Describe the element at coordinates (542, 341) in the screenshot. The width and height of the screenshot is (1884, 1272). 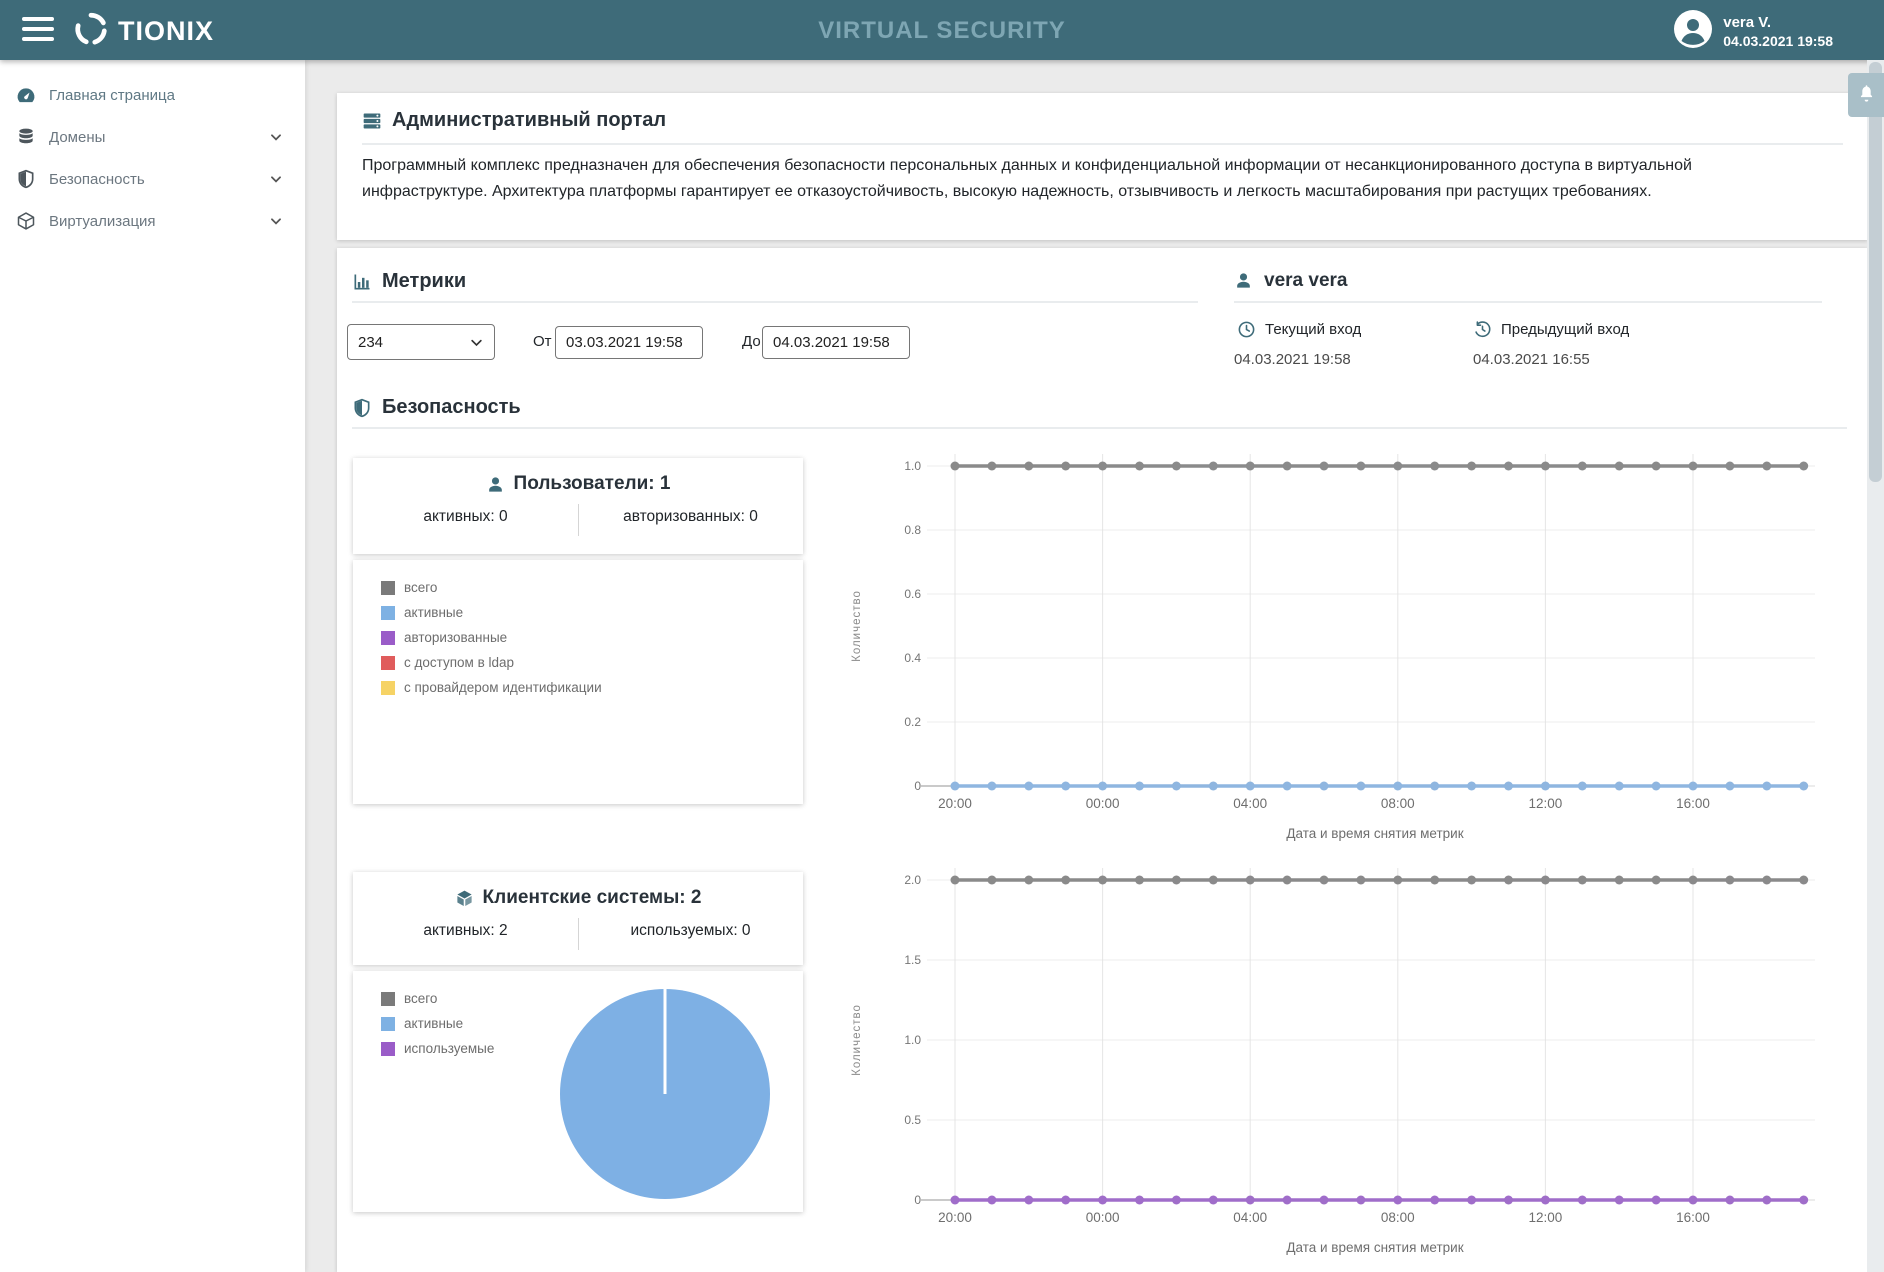
I see `from-label: От` at that location.